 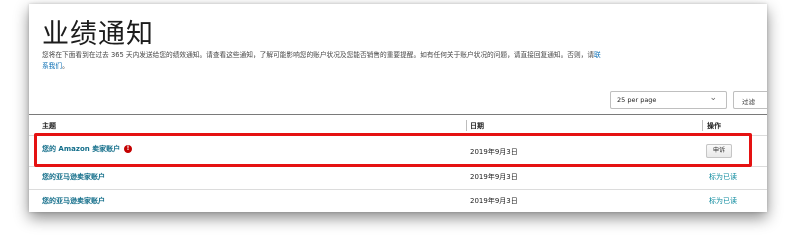 What do you see at coordinates (393, 150) in the screenshot?
I see `highlight-box` at bounding box center [393, 150].